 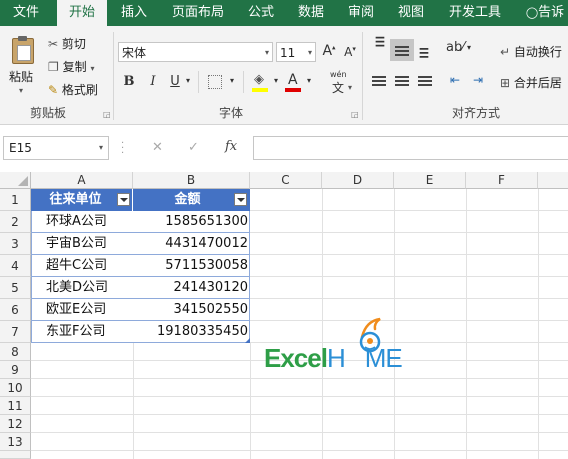 I want to click on align-middle-button, so click(x=402, y=50).